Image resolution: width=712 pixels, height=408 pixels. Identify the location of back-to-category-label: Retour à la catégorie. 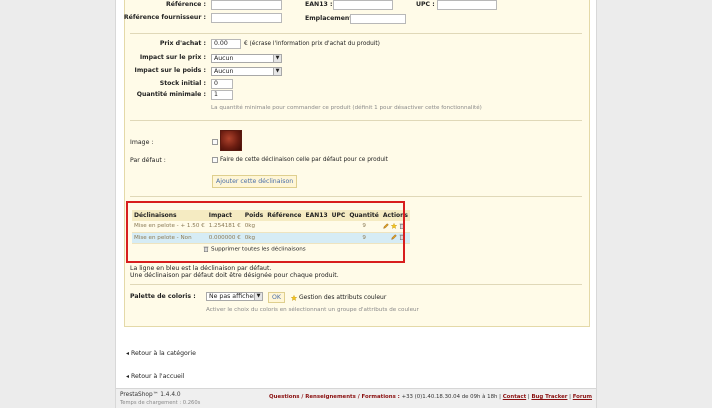
(163, 353).